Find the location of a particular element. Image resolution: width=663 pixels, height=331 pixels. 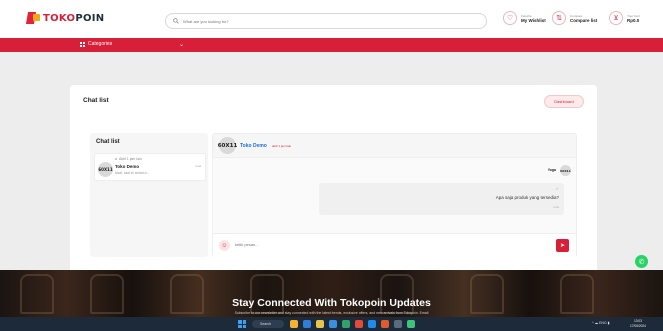

compare-link: ⇅ Compare Compare list is located at coordinates (574, 18).